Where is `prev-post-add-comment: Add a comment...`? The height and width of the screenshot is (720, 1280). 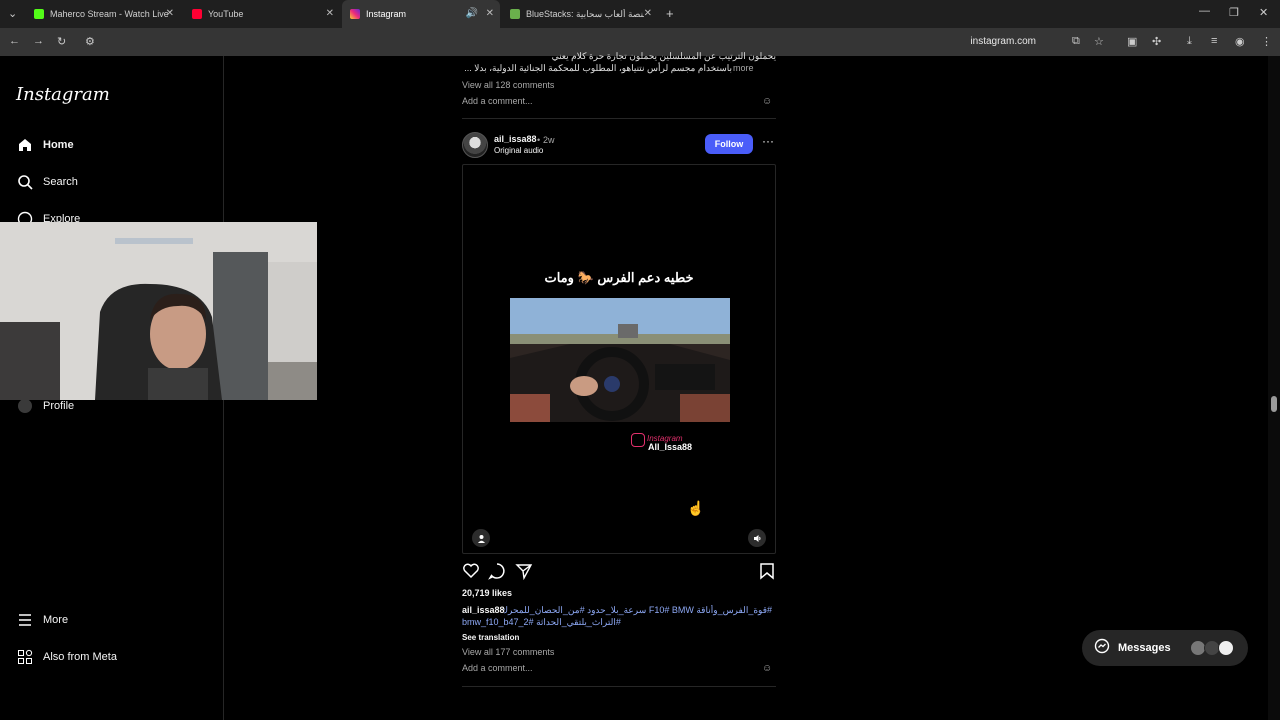 prev-post-add-comment: Add a comment... is located at coordinates (497, 101).